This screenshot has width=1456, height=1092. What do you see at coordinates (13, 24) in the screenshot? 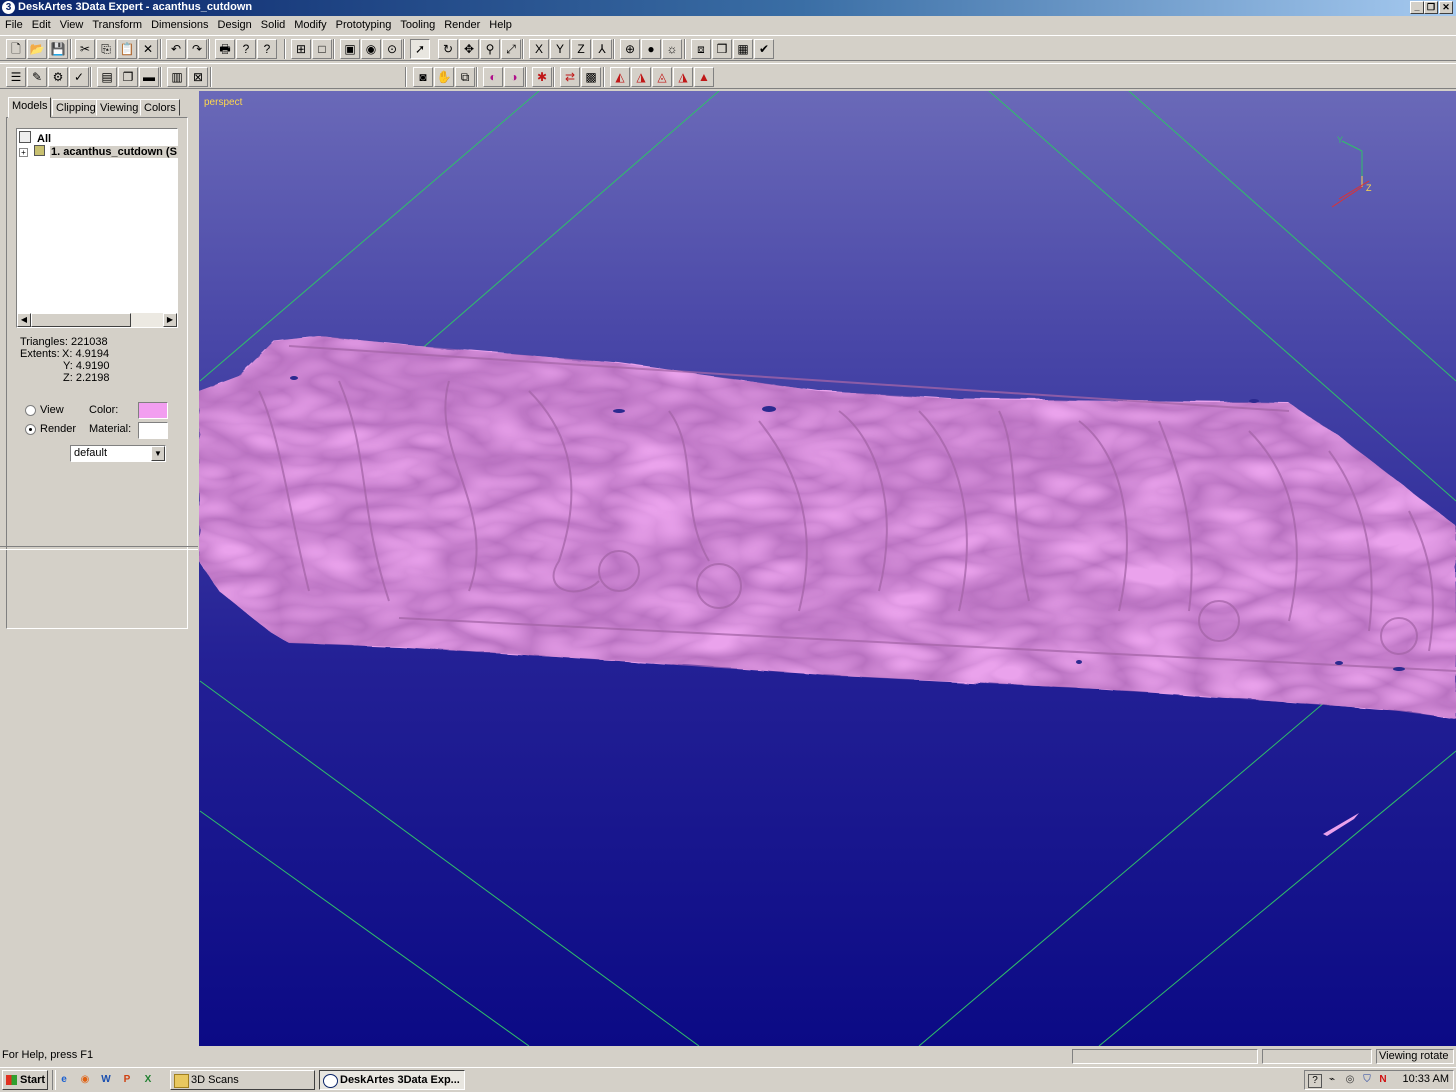
I see `menu-file: File` at bounding box center [13, 24].